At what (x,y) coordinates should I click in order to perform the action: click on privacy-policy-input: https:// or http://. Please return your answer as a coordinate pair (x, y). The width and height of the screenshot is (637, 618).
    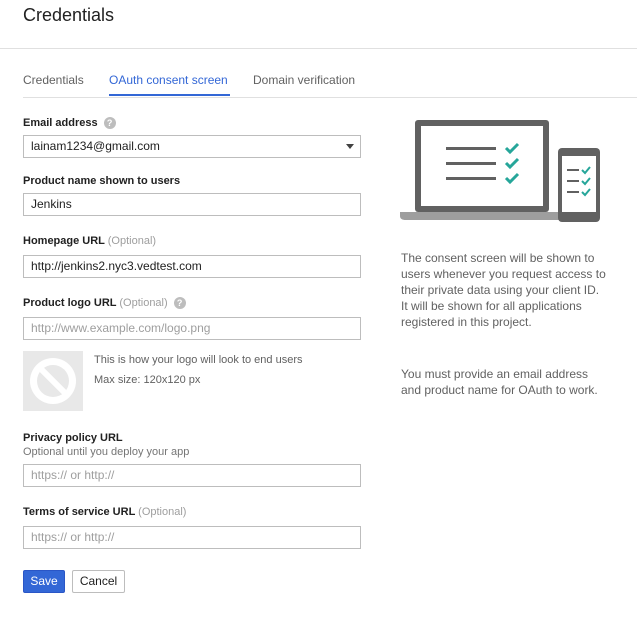
    Looking at the image, I should click on (192, 475).